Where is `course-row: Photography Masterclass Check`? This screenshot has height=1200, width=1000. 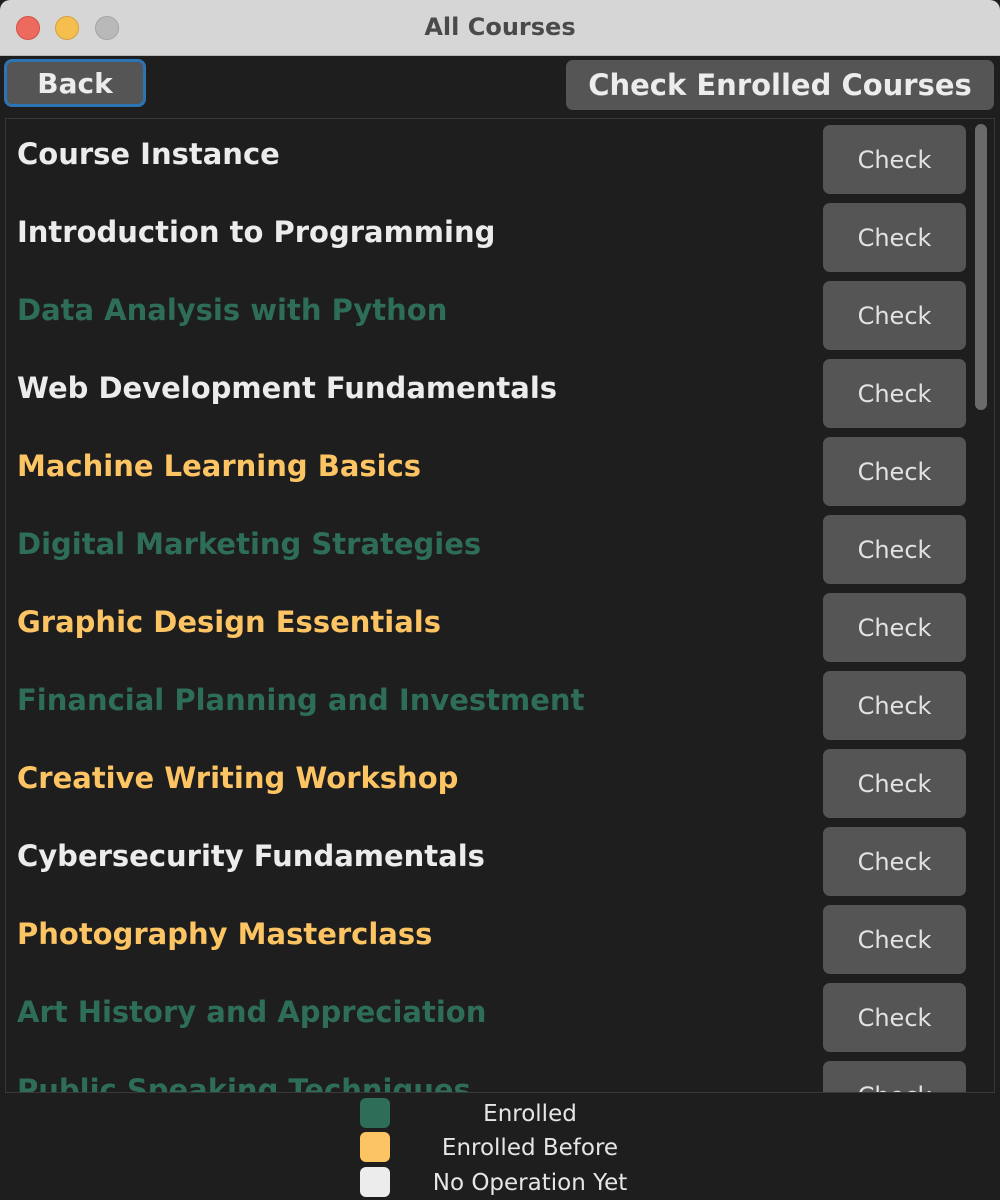
course-row: Photography Masterclass Check is located at coordinates (500, 938).